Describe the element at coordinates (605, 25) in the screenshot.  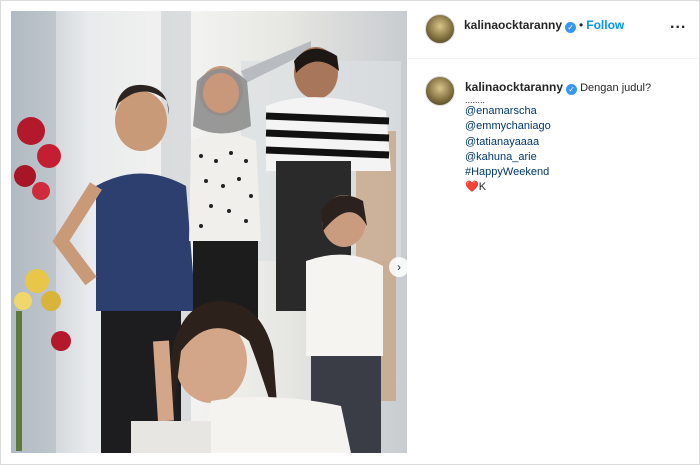
I see `follow-button: Follow` at that location.